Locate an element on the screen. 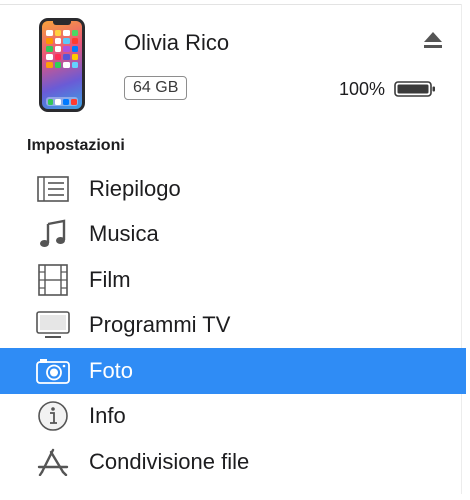 The image size is (470, 500). capacity-badge: 64 GB is located at coordinates (156, 88).